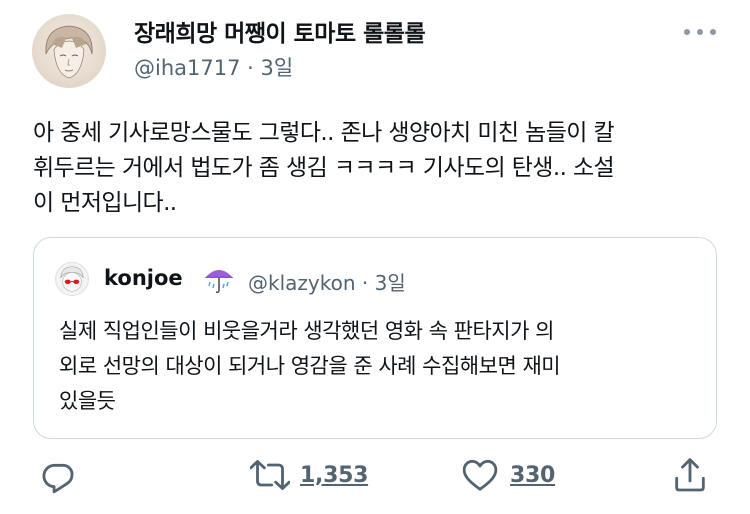 This screenshot has height=514, width=750. I want to click on like-count: 330, so click(532, 475).